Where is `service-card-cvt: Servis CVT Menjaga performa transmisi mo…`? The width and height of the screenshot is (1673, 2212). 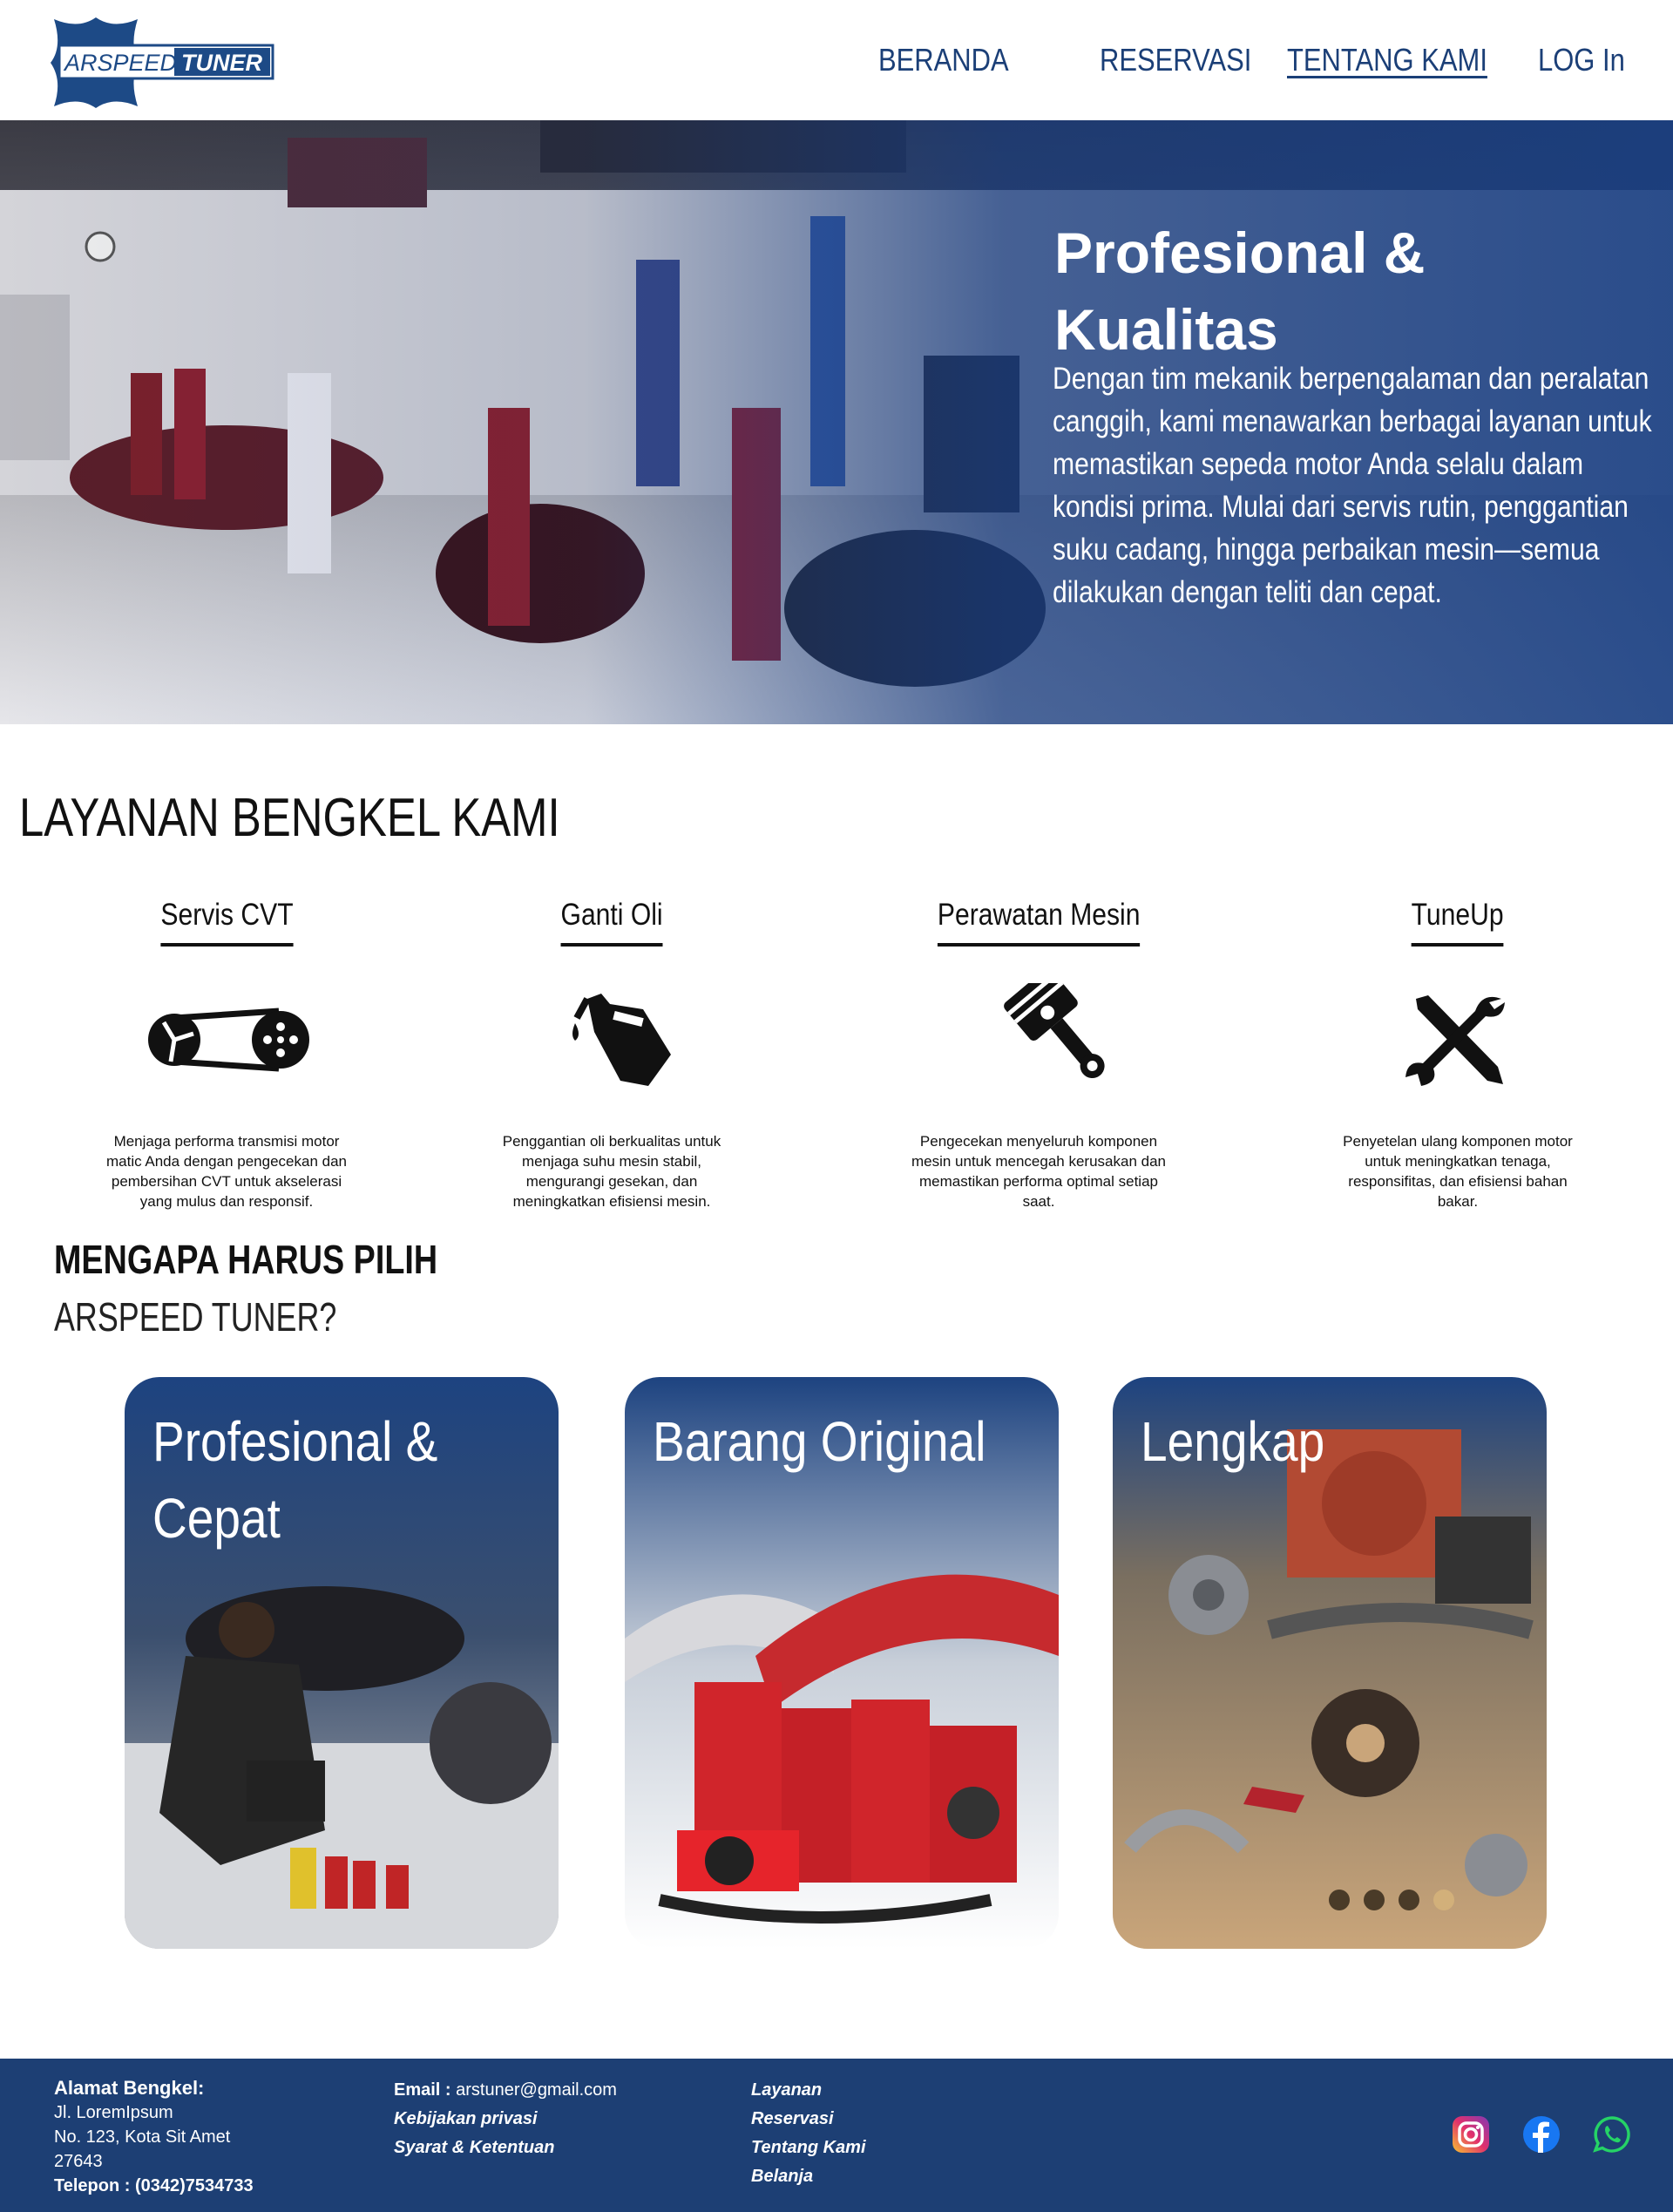 service-card-cvt: Servis CVT Menjaga performa transmisi mo… is located at coordinates (226, 1054).